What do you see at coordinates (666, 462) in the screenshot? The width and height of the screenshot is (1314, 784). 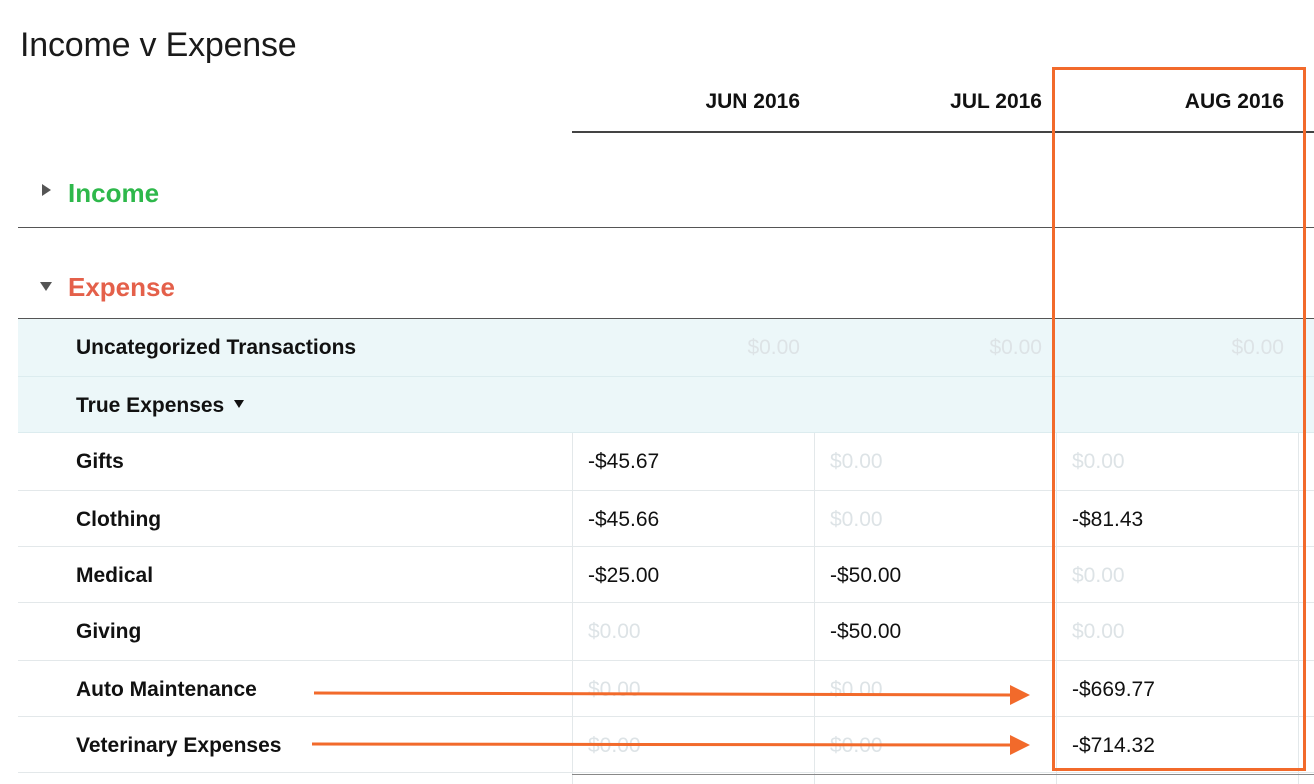 I see `table-row: Gifts -$45.67 $0.00 $0.00` at bounding box center [666, 462].